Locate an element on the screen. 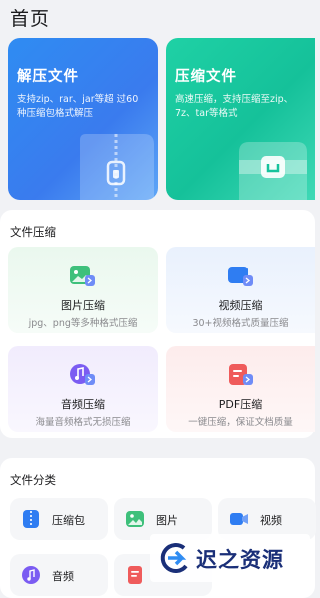  zip-archive-icon is located at coordinates (117, 167).